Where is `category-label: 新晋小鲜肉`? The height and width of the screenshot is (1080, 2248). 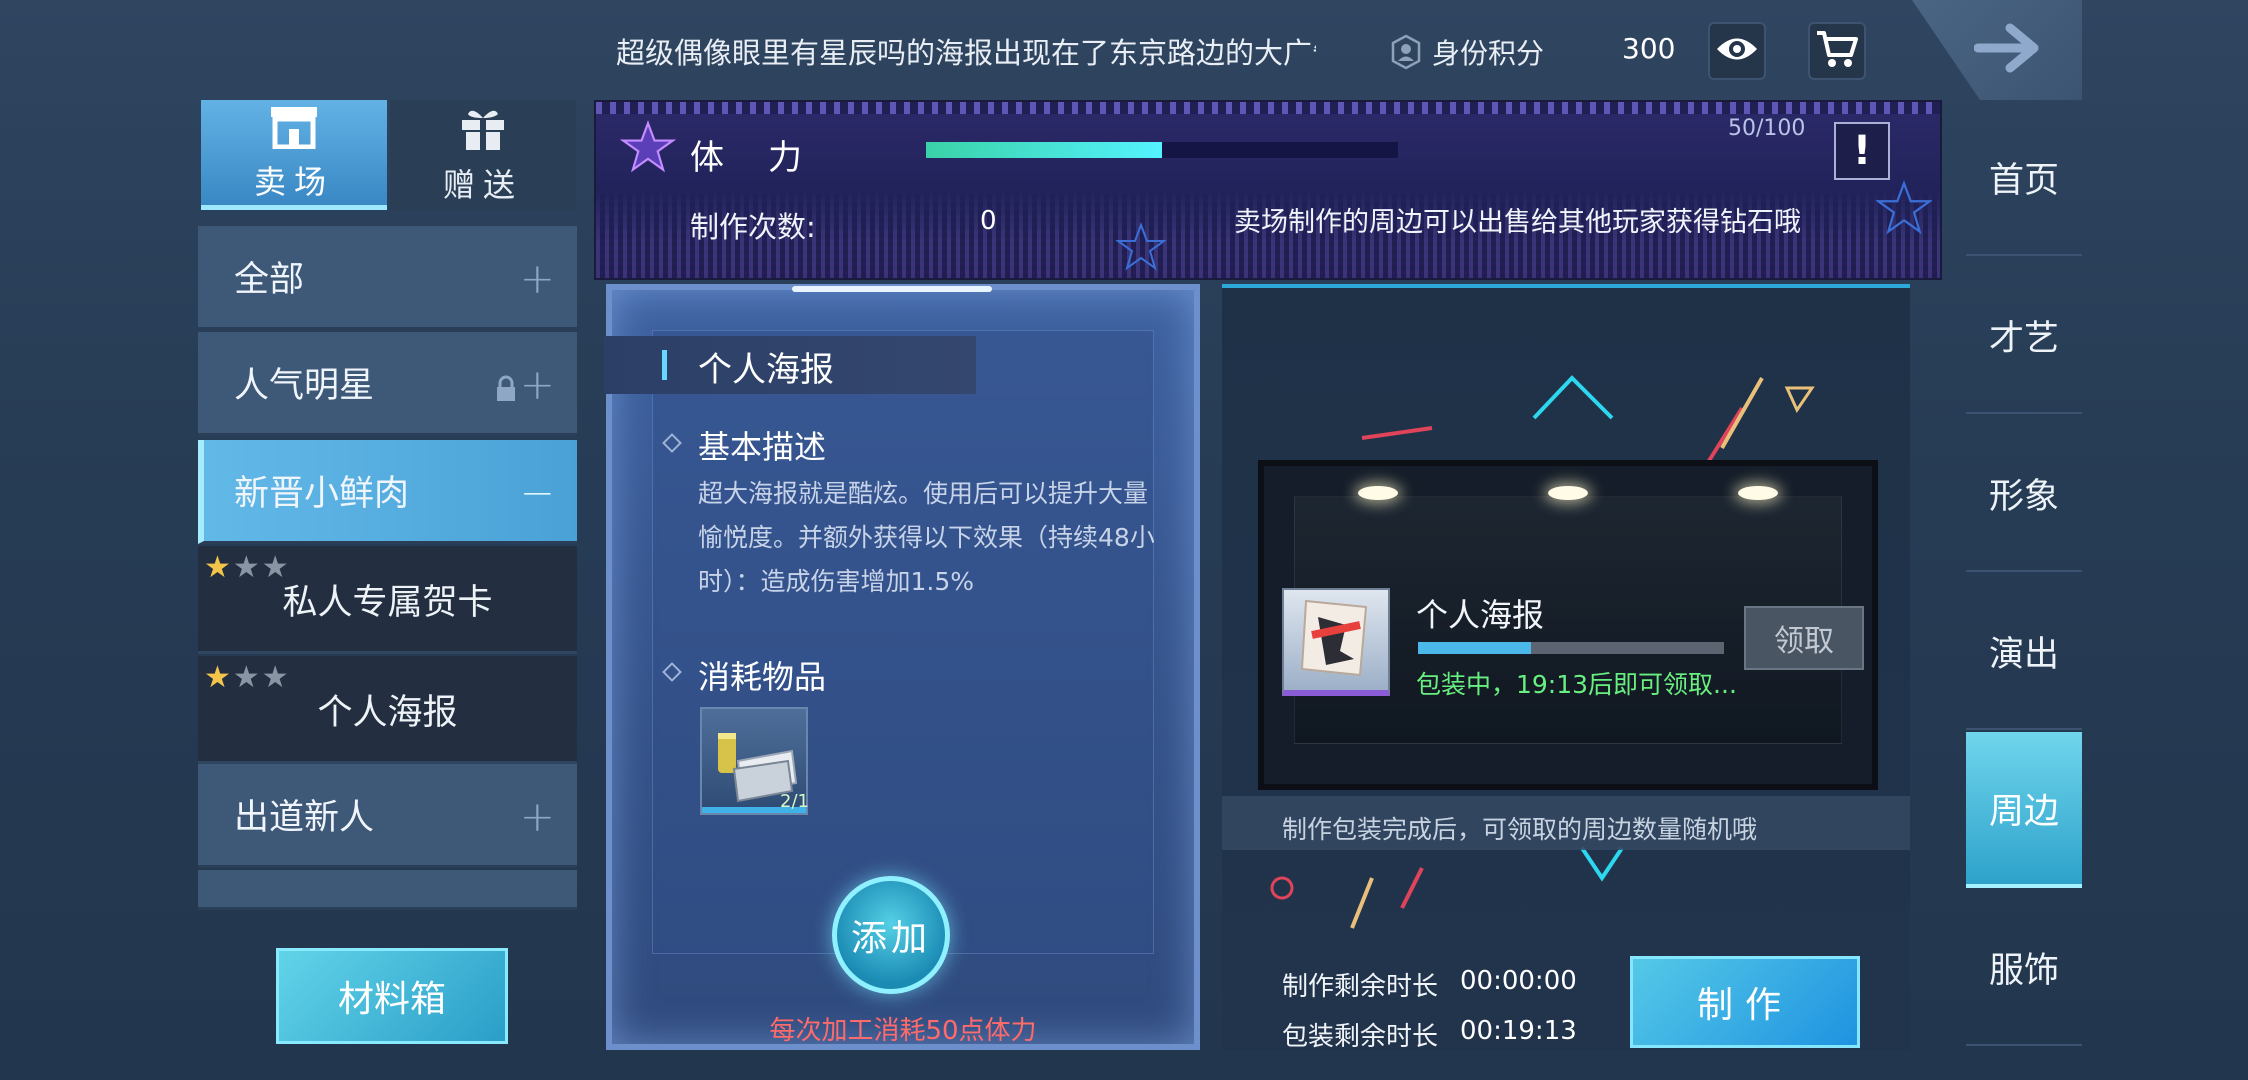 category-label: 新晋小鲜肉 is located at coordinates (322, 494).